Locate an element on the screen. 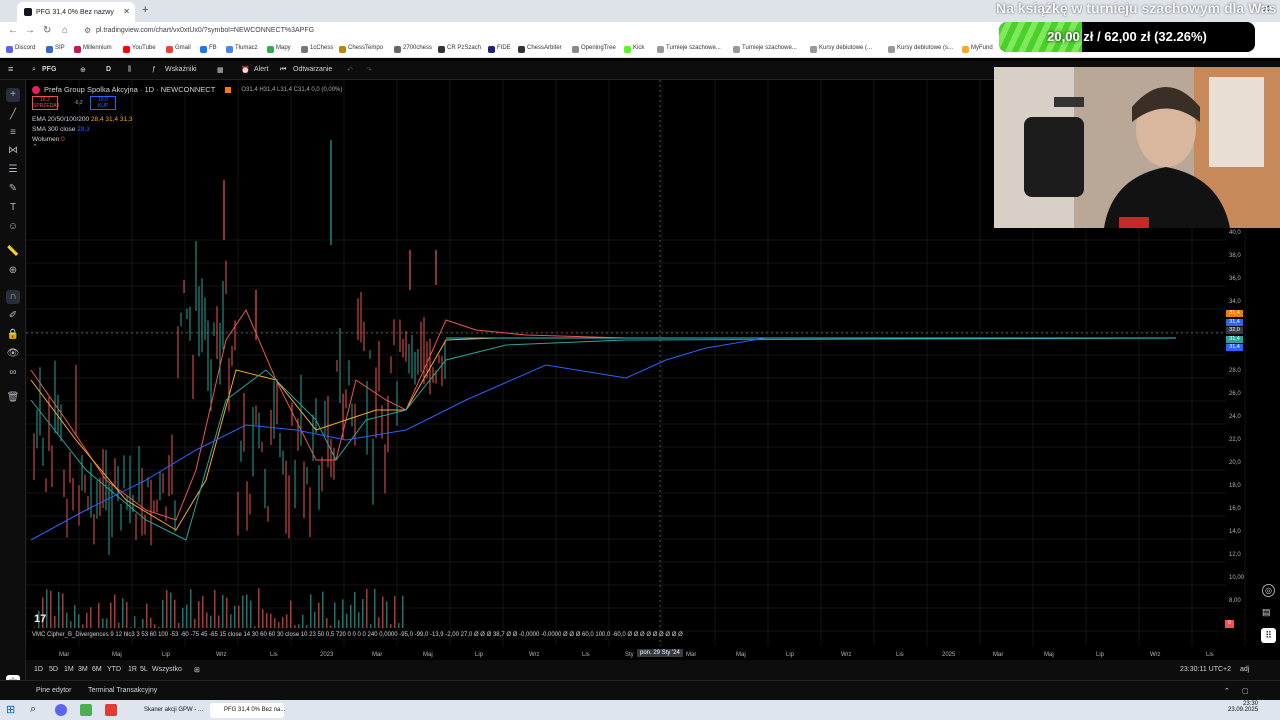  lock-icon: 🔒 is located at coordinates (13, 335).